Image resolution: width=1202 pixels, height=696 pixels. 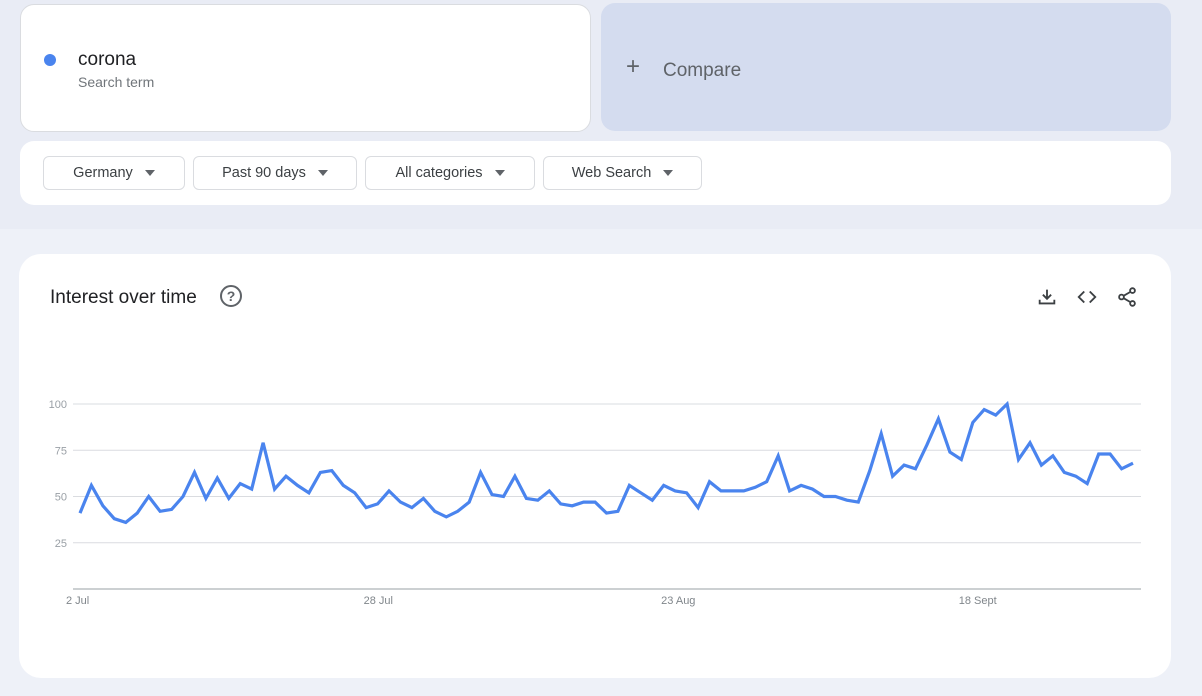 What do you see at coordinates (450, 173) in the screenshot?
I see `category-filter-dropdown: All categories` at bounding box center [450, 173].